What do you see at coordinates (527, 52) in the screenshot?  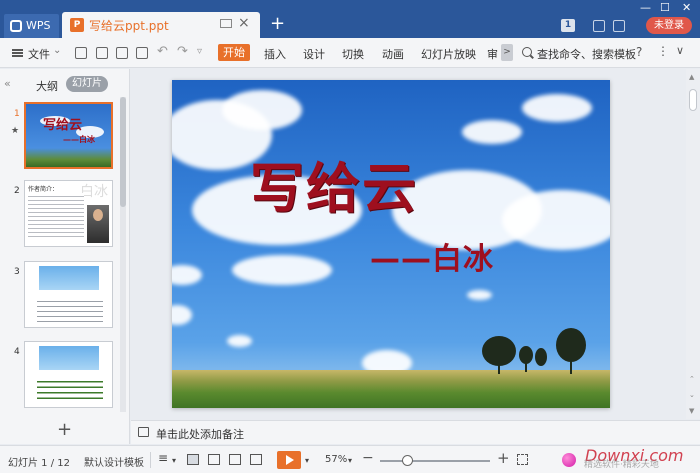 I see `search-icon` at bounding box center [527, 52].